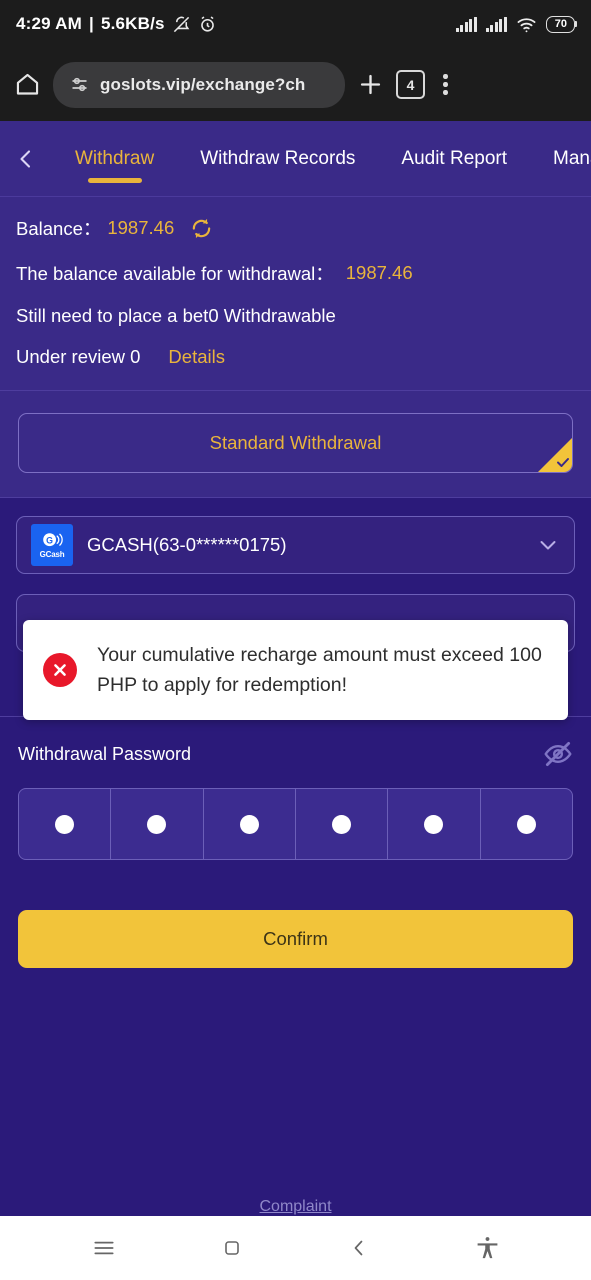 Image resolution: width=591 pixels, height=1280 pixels. What do you see at coordinates (207, 24) in the screenshot?
I see `alarm-clock-icon` at bounding box center [207, 24].